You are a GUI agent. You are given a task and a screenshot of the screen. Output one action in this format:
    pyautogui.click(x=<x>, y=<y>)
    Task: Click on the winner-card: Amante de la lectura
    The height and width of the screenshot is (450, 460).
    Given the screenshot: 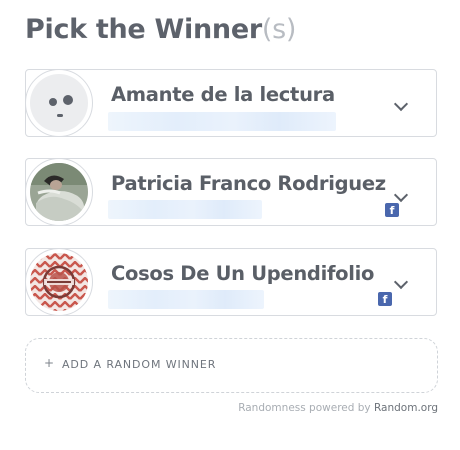 What is the action you would take?
    pyautogui.click(x=231, y=103)
    